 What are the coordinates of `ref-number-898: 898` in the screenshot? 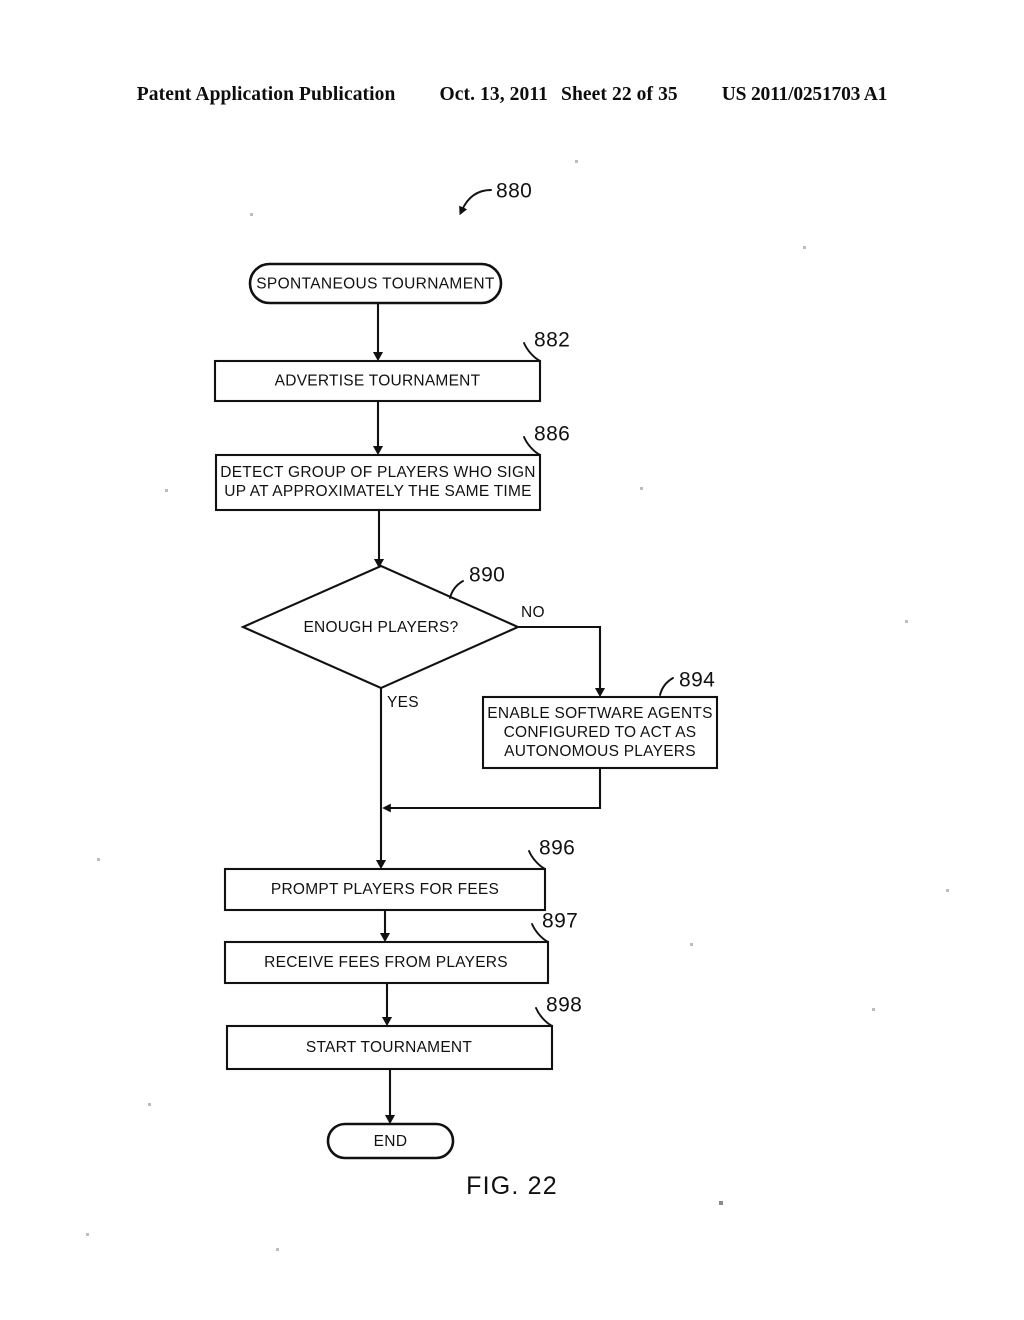 It's located at (564, 1005).